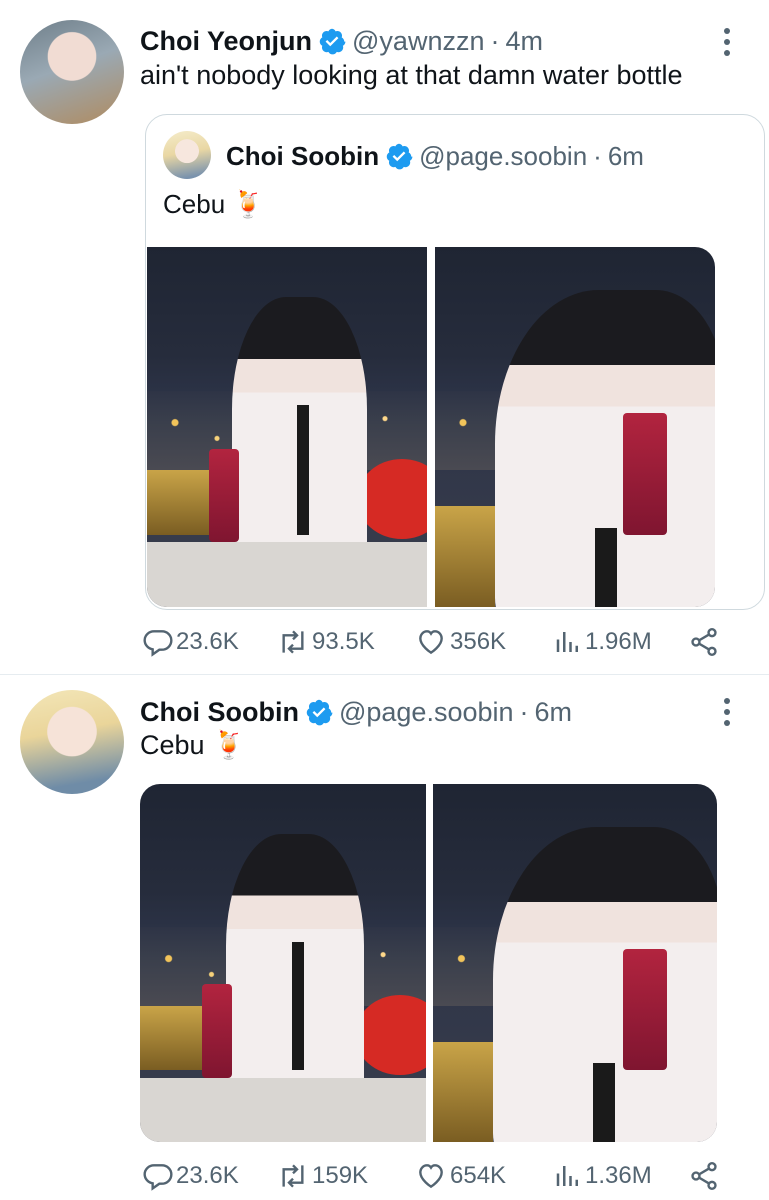 The height and width of the screenshot is (1200, 769). I want to click on like-button: 356K, so click(460, 642).